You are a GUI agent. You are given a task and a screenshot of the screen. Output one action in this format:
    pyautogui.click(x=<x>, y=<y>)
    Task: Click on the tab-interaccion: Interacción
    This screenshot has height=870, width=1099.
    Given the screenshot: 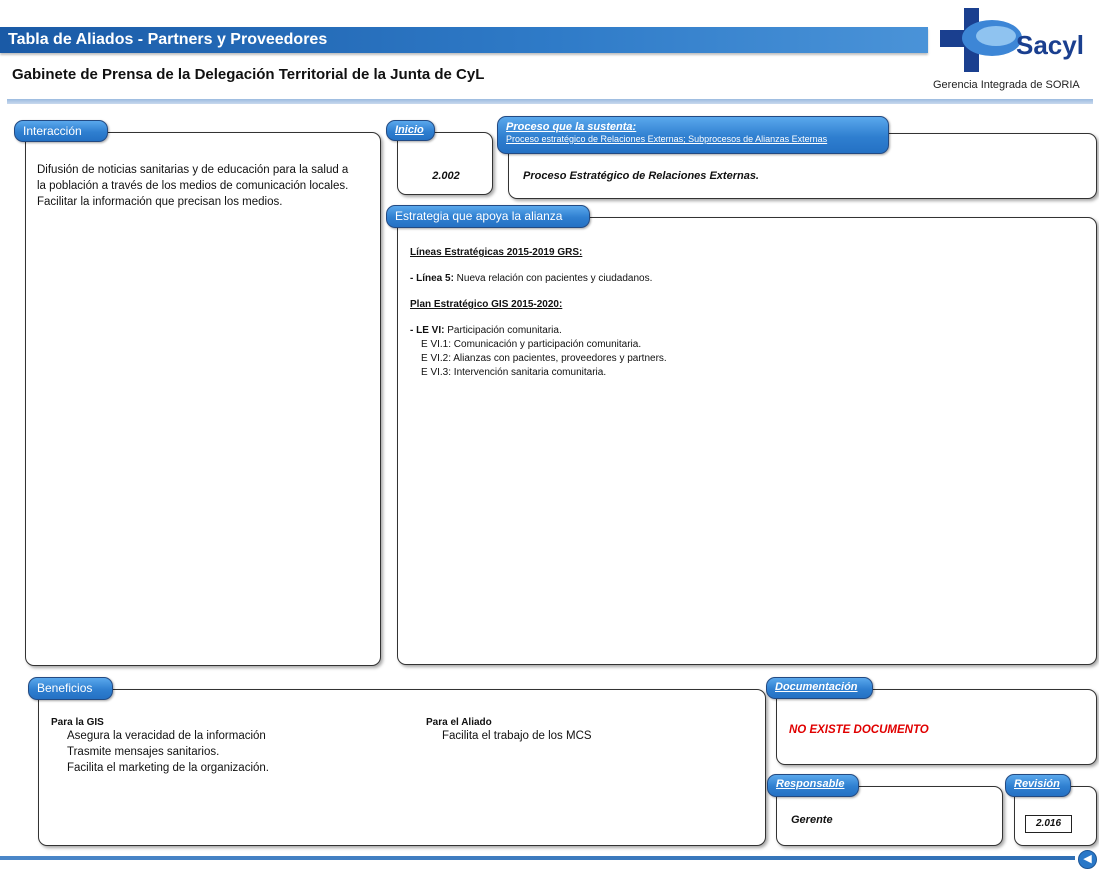 What is the action you would take?
    pyautogui.click(x=61, y=131)
    